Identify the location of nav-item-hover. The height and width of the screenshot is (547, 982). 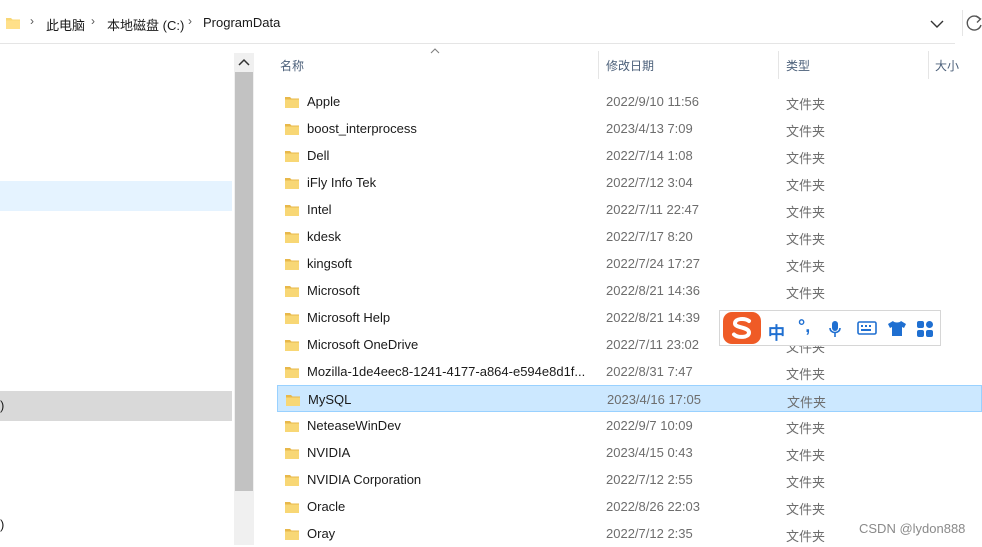
(116, 196).